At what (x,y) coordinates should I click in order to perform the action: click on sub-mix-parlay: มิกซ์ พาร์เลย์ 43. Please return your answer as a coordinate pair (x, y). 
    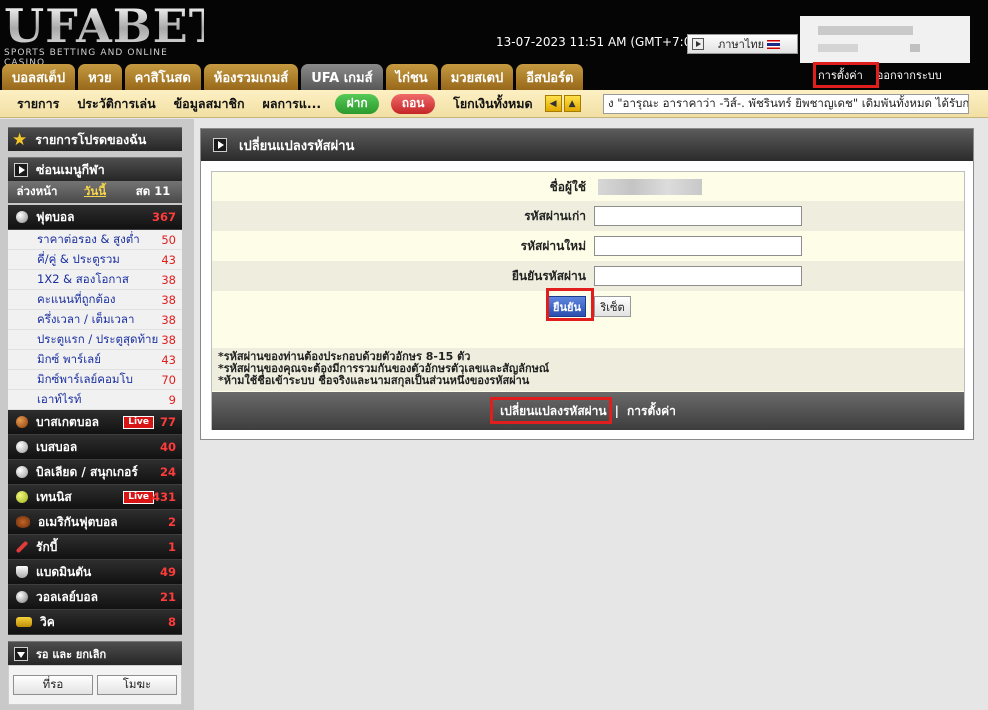
    Looking at the image, I should click on (95, 360).